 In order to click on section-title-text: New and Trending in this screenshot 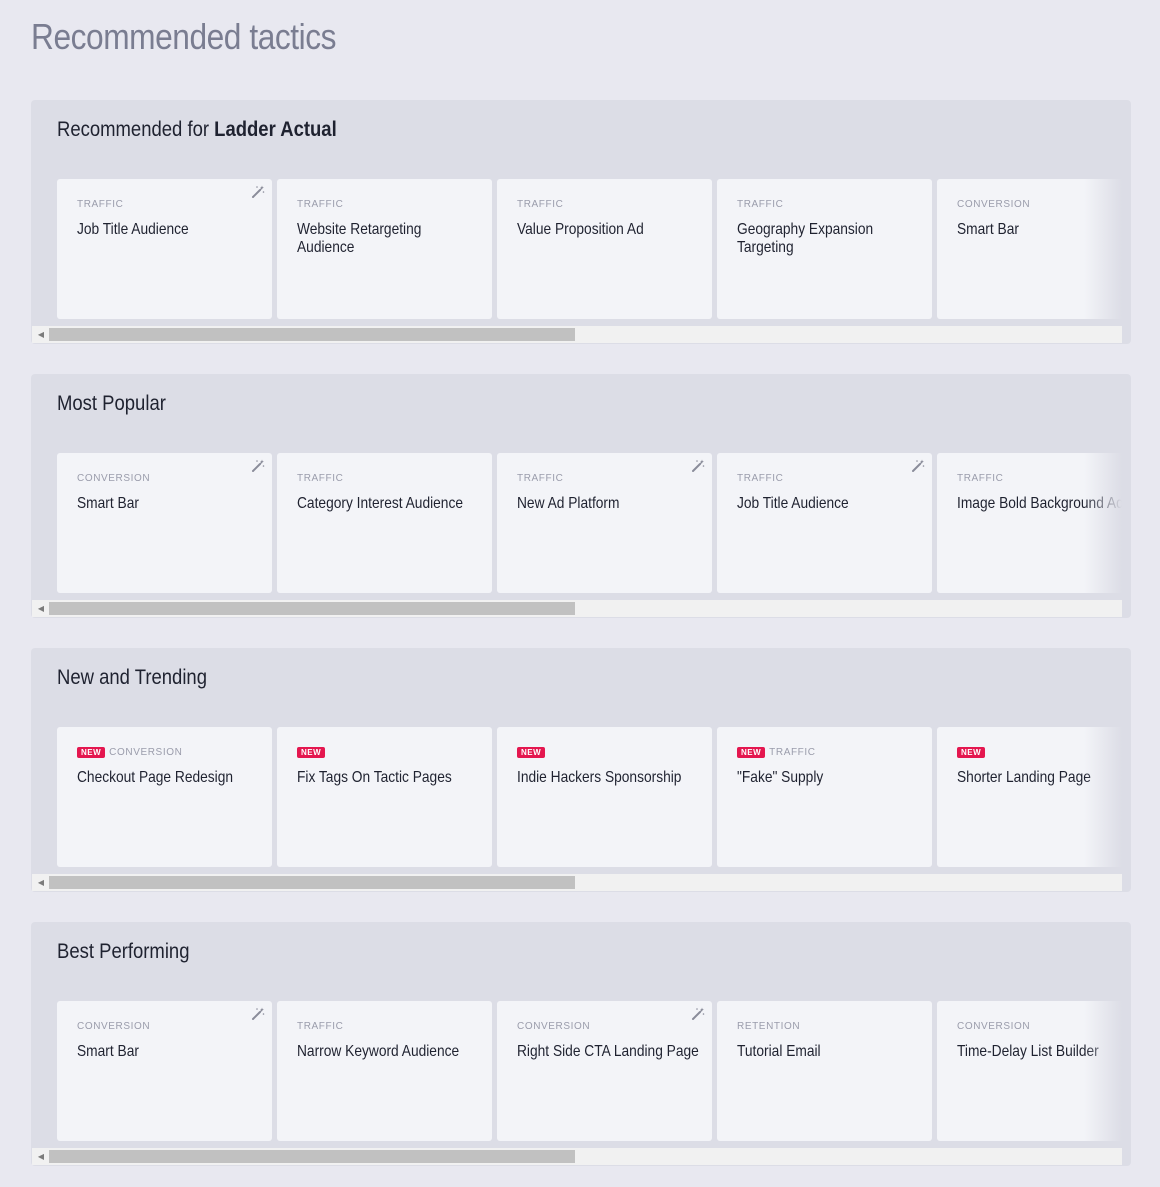, I will do `click(132, 677)`.